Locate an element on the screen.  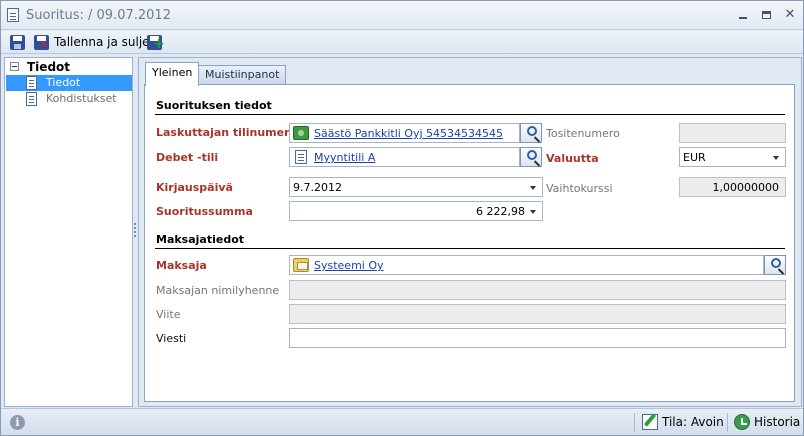
payer-abbrev-label: Maksajan nimilyhenne is located at coordinates (218, 290).